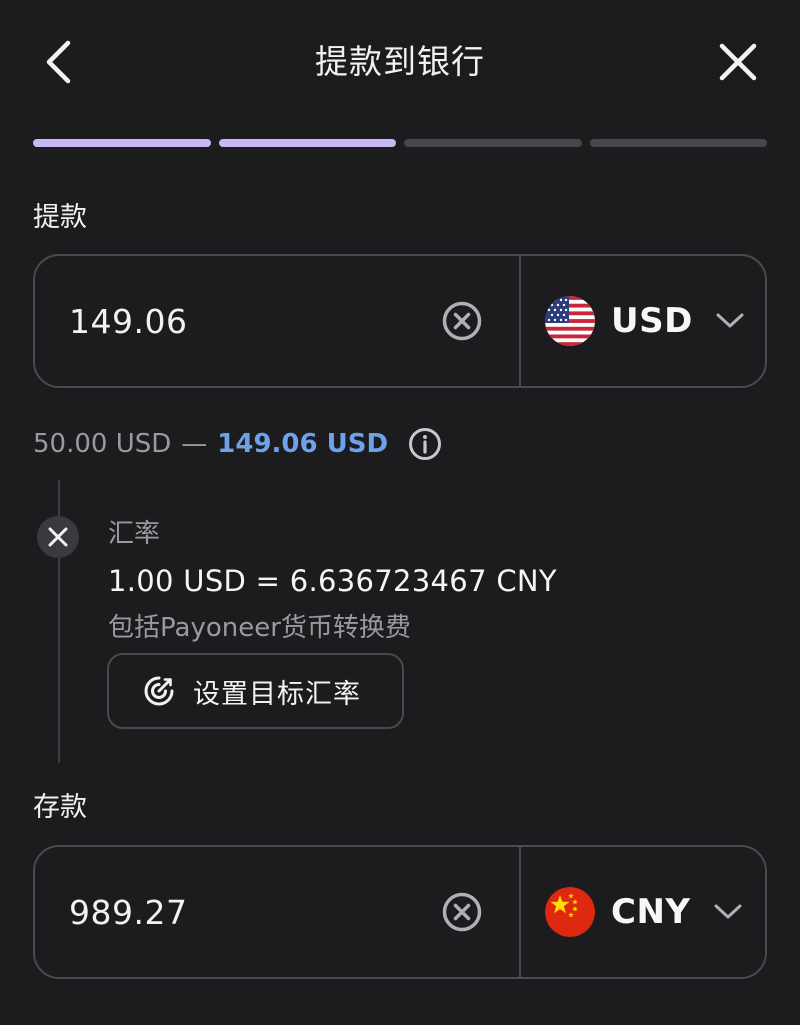 The width and height of the screenshot is (800, 1025). I want to click on info-icon, so click(425, 444).